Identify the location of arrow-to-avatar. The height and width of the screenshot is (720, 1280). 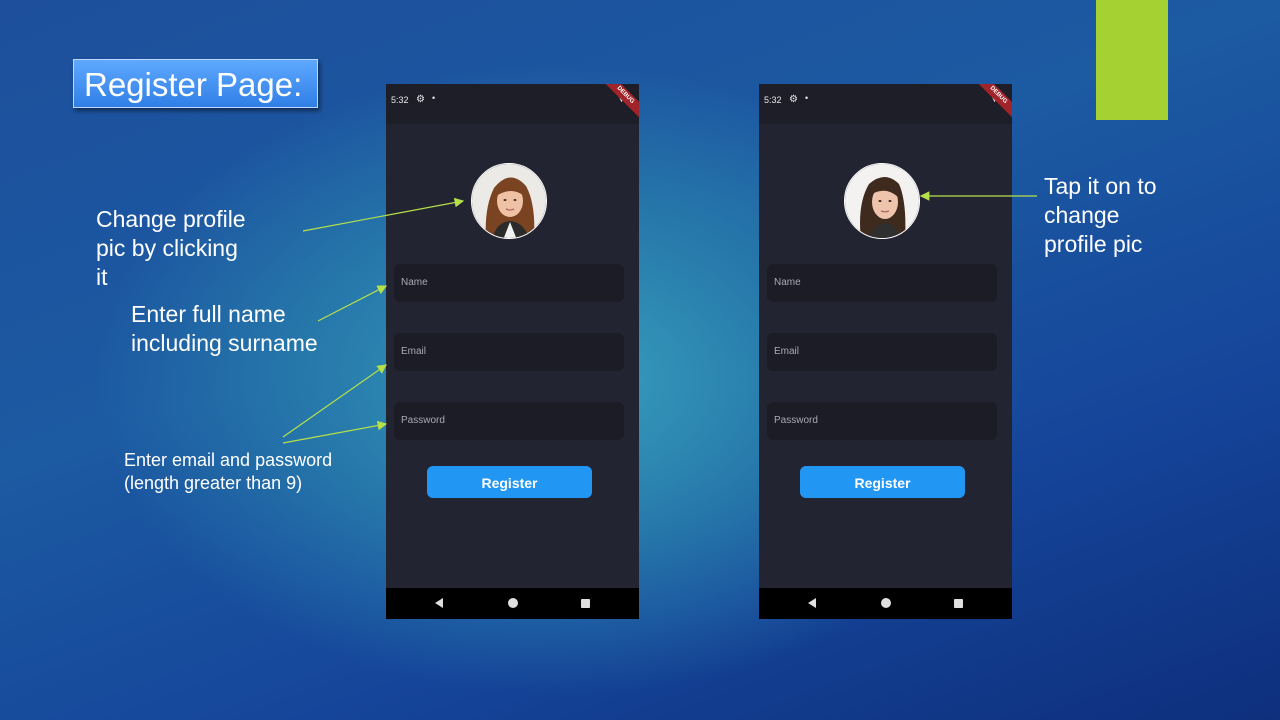
(383, 214).